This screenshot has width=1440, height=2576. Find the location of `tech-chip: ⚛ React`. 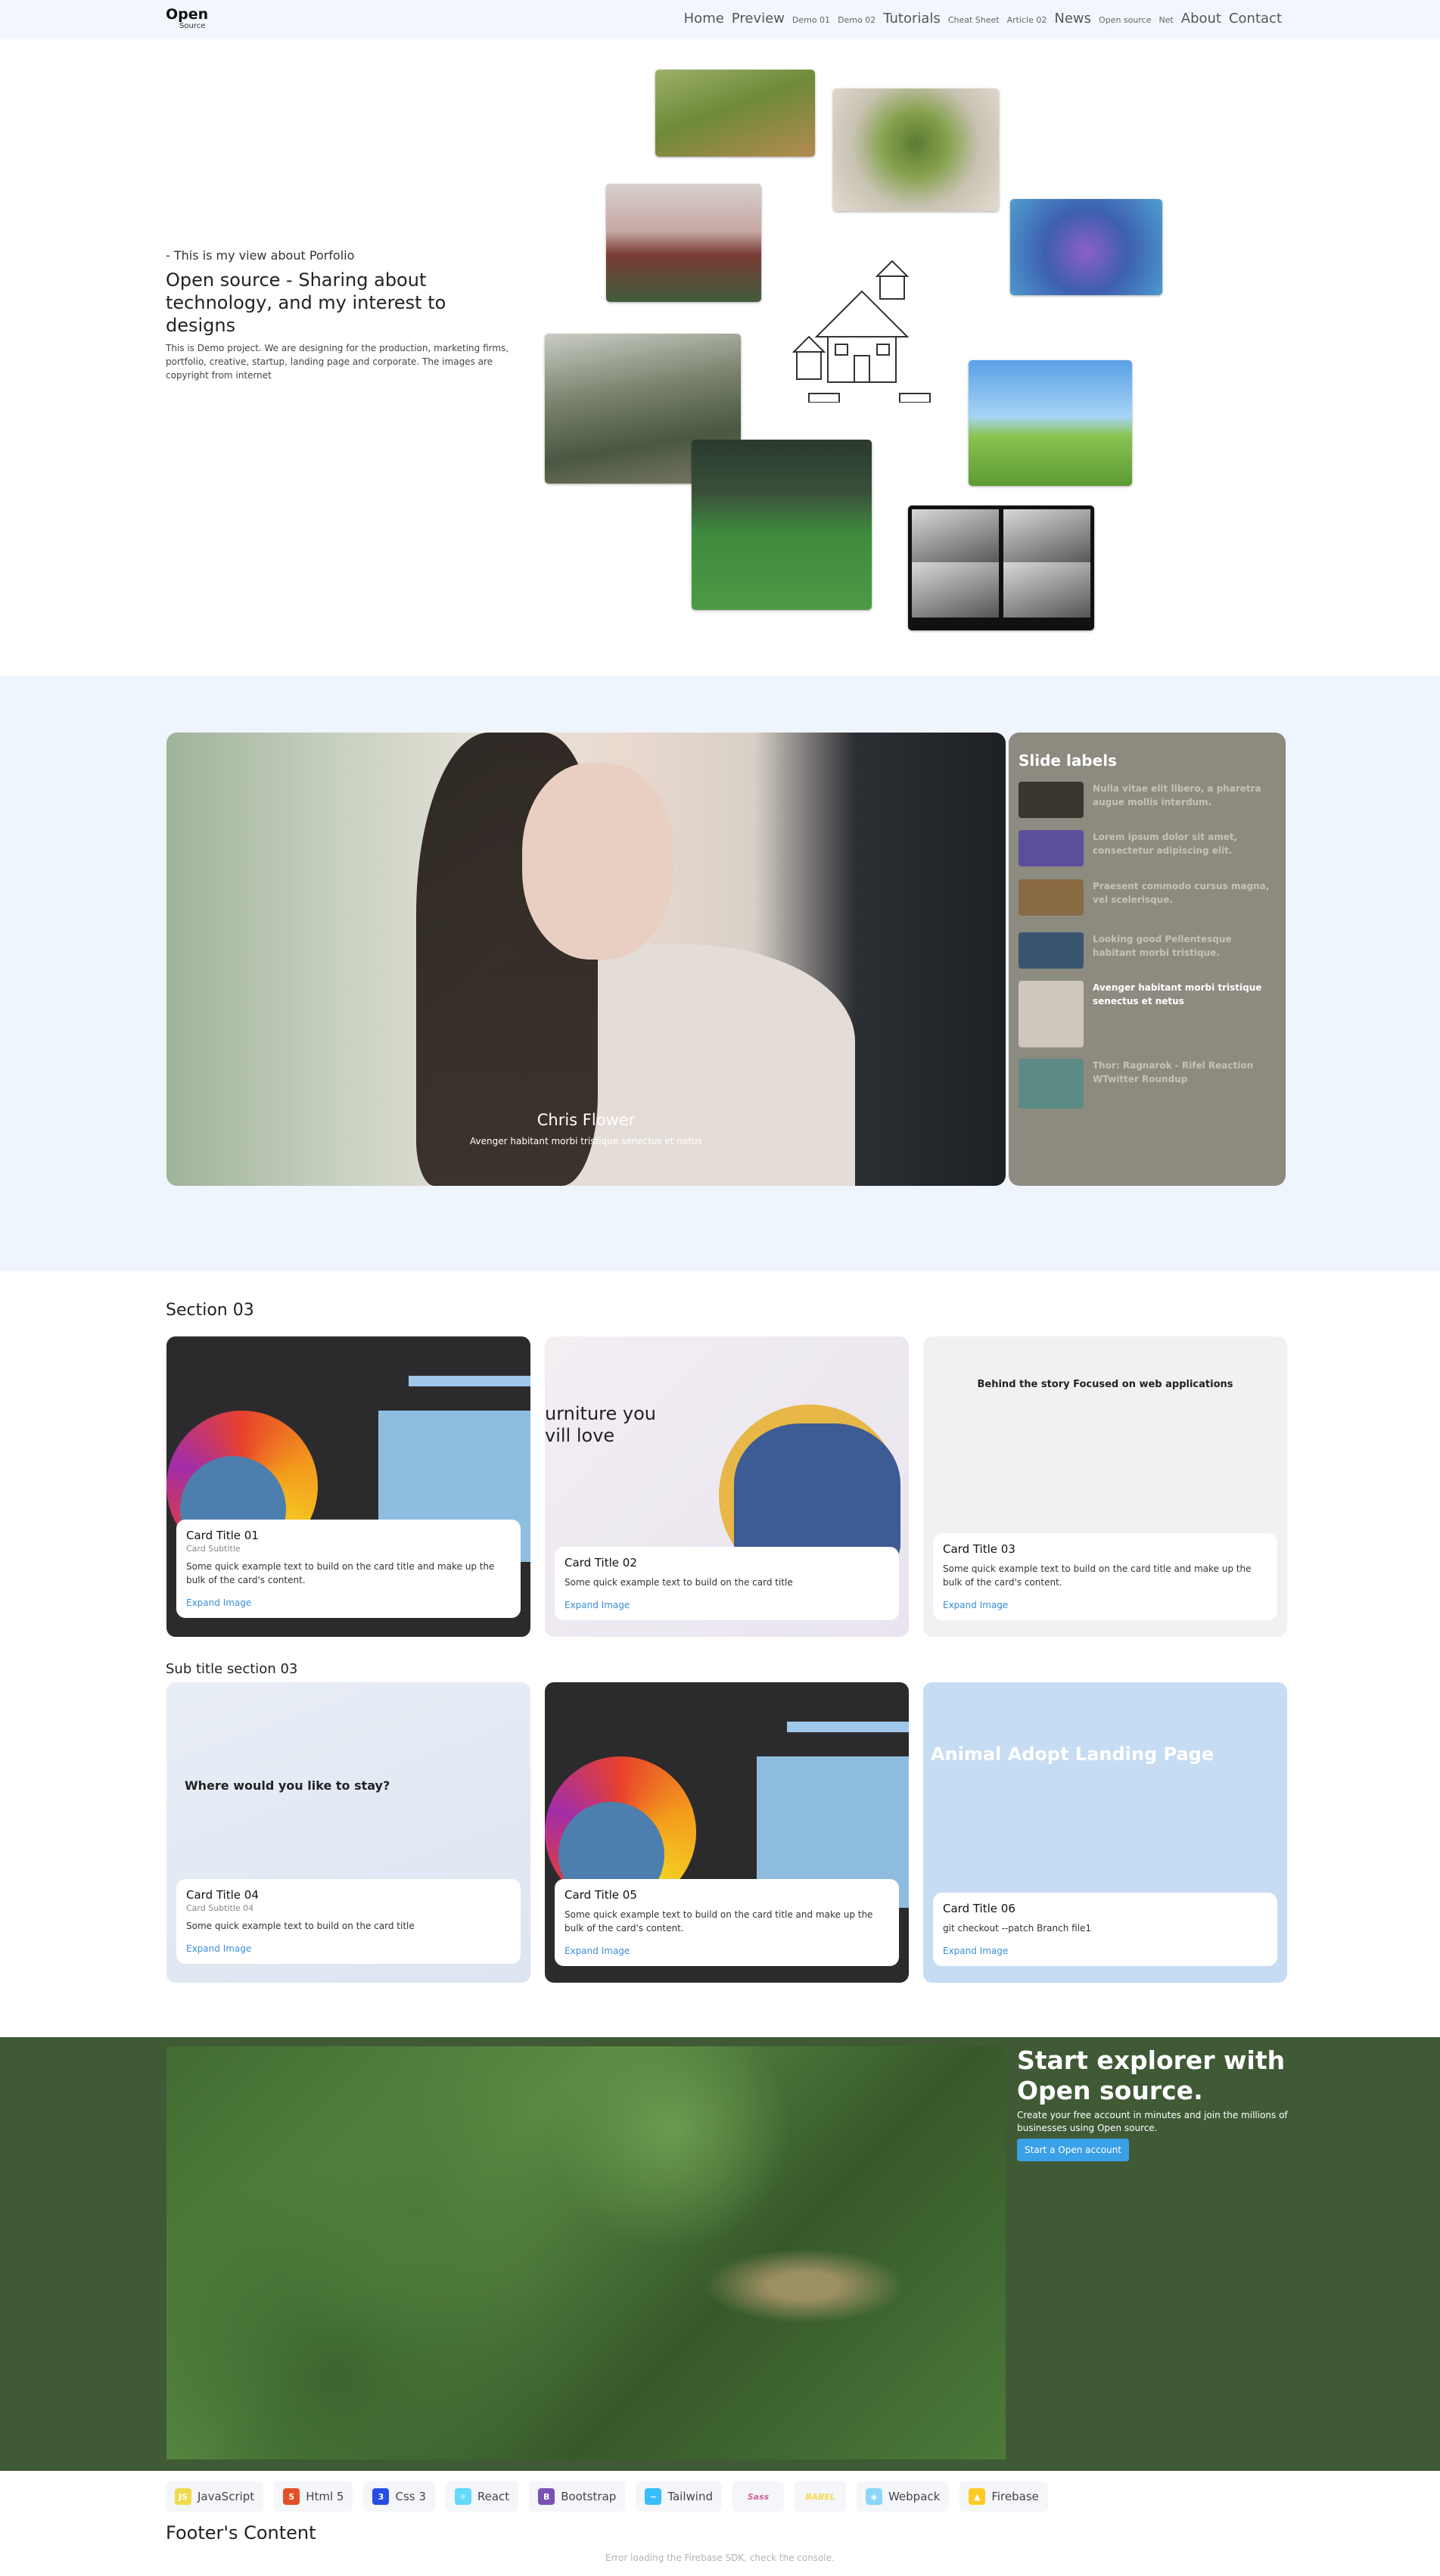

tech-chip: ⚛ React is located at coordinates (482, 2496).